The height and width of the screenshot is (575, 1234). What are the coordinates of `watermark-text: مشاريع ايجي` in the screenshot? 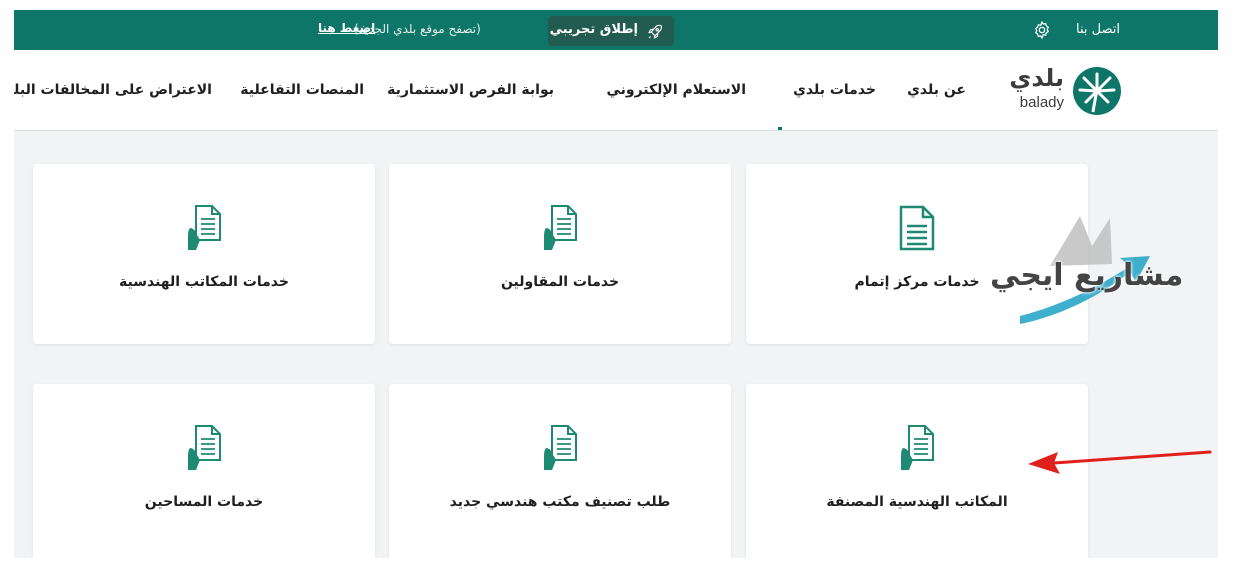 It's located at (1087, 275).